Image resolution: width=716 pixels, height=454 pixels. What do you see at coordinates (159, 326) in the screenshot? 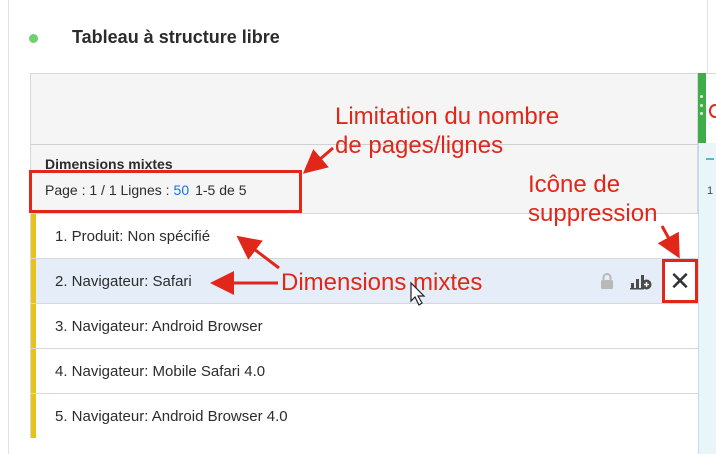
I see `row-label: 3. Navigateur: Android Browser` at bounding box center [159, 326].